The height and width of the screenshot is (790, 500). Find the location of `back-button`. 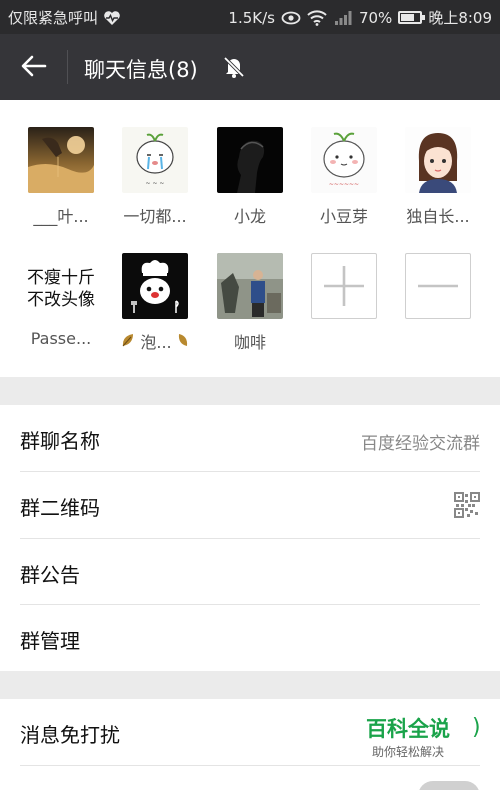

back-button is located at coordinates (34, 68).